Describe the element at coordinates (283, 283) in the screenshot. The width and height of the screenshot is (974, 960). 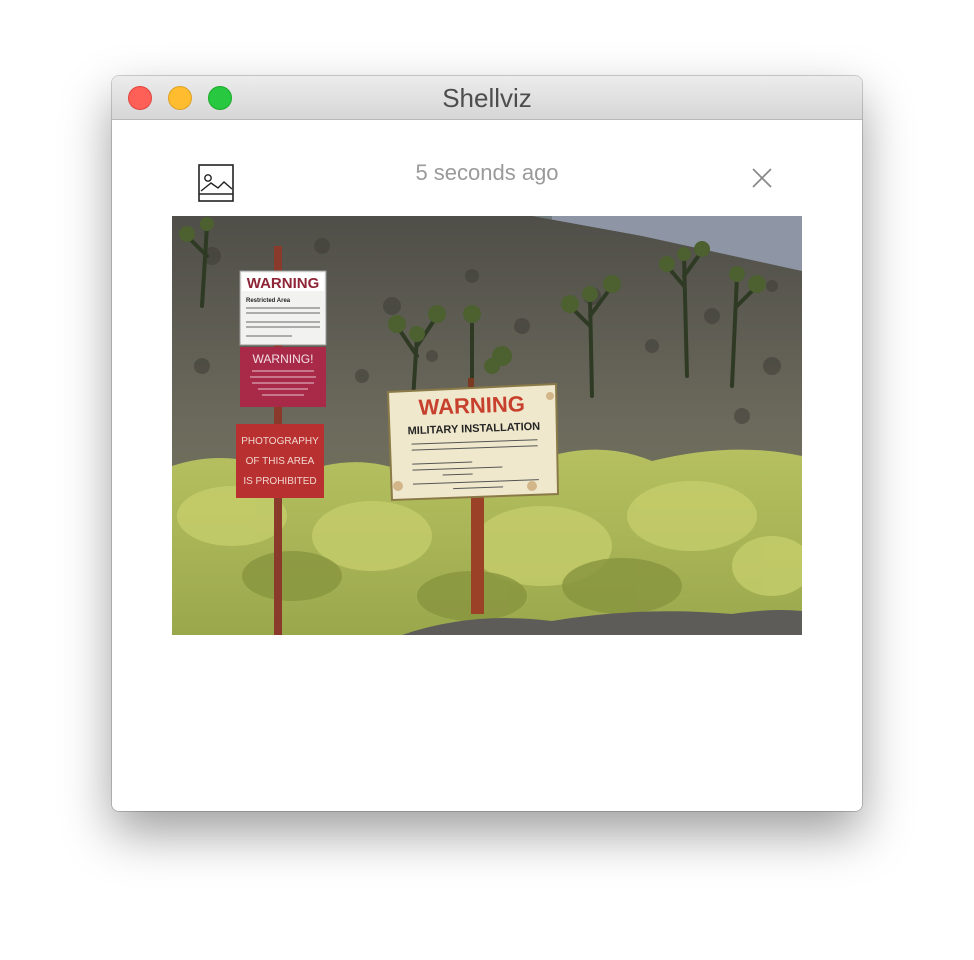
I see `sign-warning-top: WARNING` at that location.